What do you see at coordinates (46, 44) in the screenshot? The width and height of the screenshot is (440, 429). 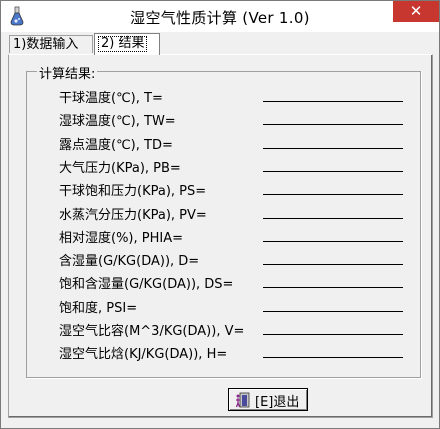 I see `tab-data-input-label: 1)数据输入` at bounding box center [46, 44].